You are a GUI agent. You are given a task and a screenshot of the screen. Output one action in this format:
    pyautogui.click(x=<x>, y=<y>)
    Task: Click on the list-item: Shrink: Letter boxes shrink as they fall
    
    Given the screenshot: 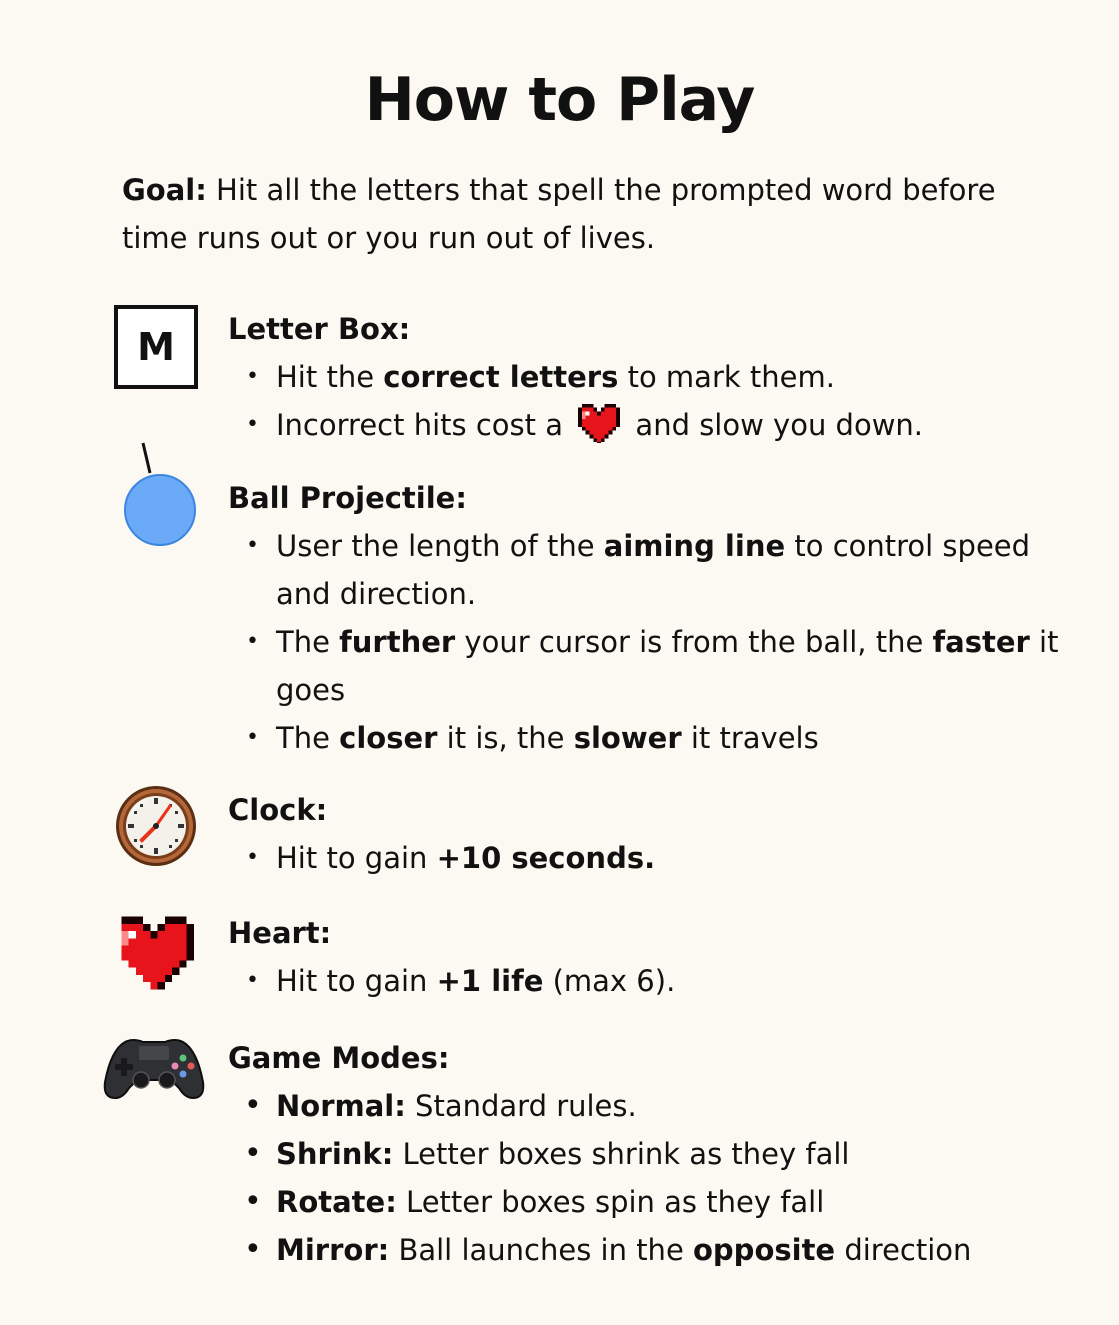 What is the action you would take?
    pyautogui.click(x=668, y=1154)
    